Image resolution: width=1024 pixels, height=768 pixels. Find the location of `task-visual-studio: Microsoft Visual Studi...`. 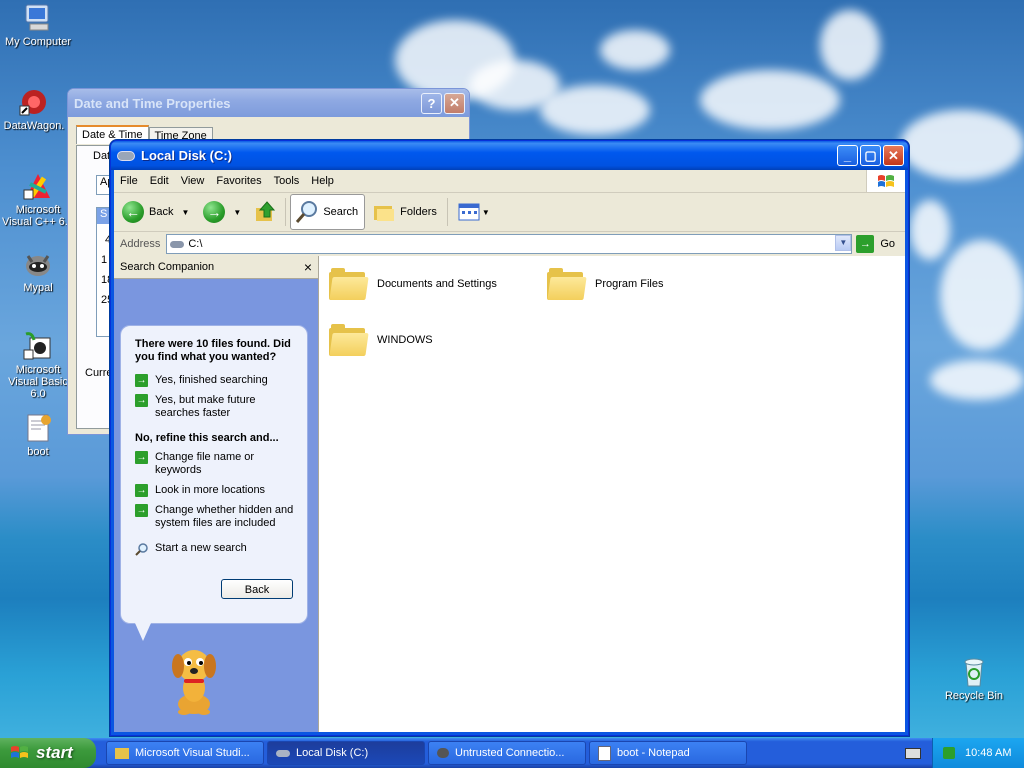

task-visual-studio: Microsoft Visual Studi... is located at coordinates (185, 753).